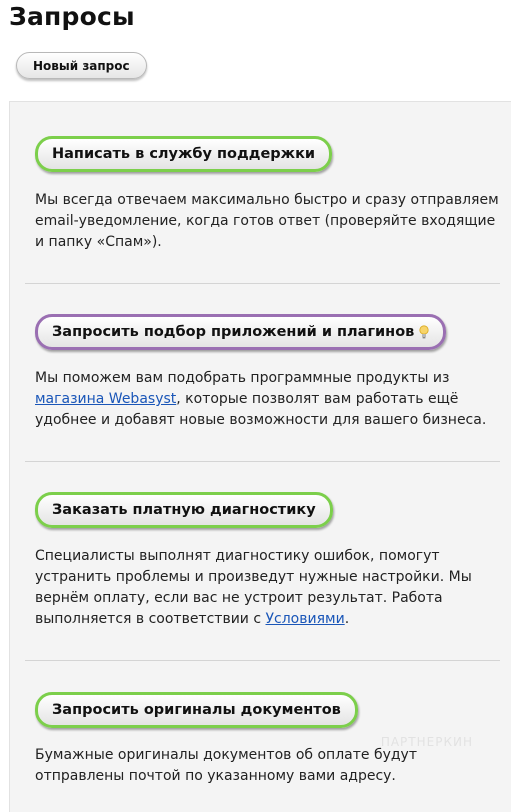 Image resolution: width=511 pixels, height=812 pixels. I want to click on contact-support-label: Написать в службу поддержки, so click(184, 154).